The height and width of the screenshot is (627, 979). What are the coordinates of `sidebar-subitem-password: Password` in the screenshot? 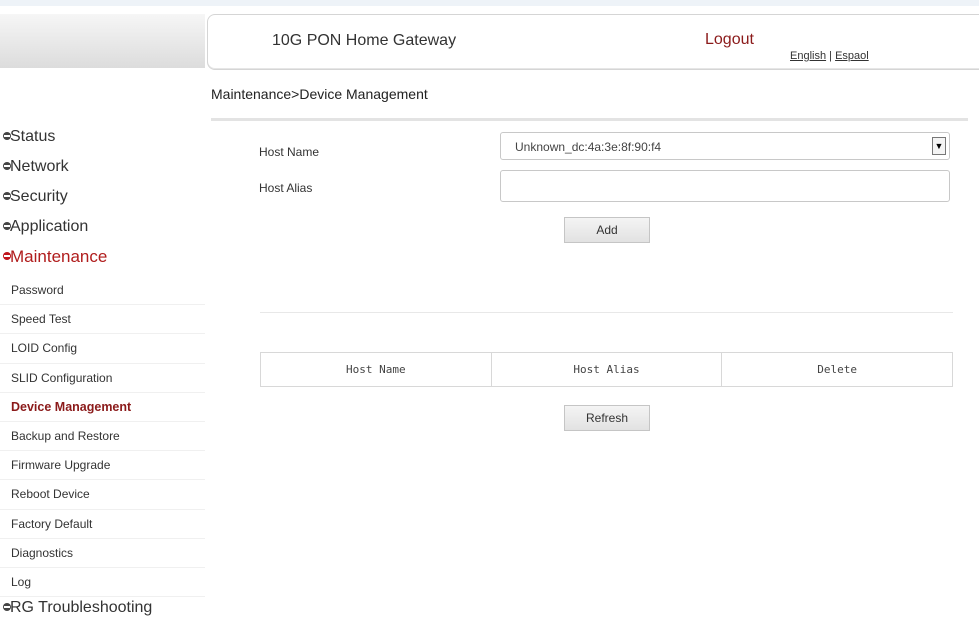 It's located at (102, 291).